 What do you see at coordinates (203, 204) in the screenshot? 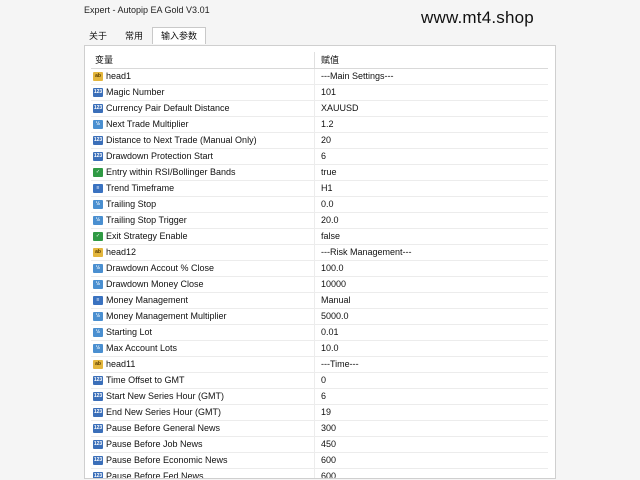
I see `param-name-cell: ½ Trailing Stop` at bounding box center [203, 204].